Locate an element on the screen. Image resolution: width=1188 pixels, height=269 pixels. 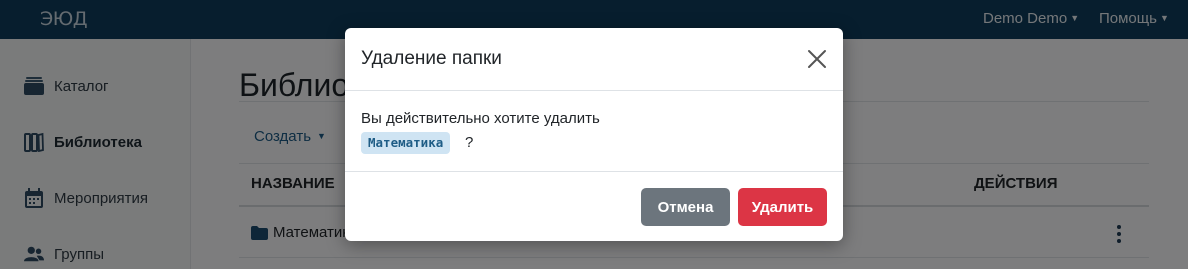
dialog-question-mark: ? is located at coordinates (469, 142).